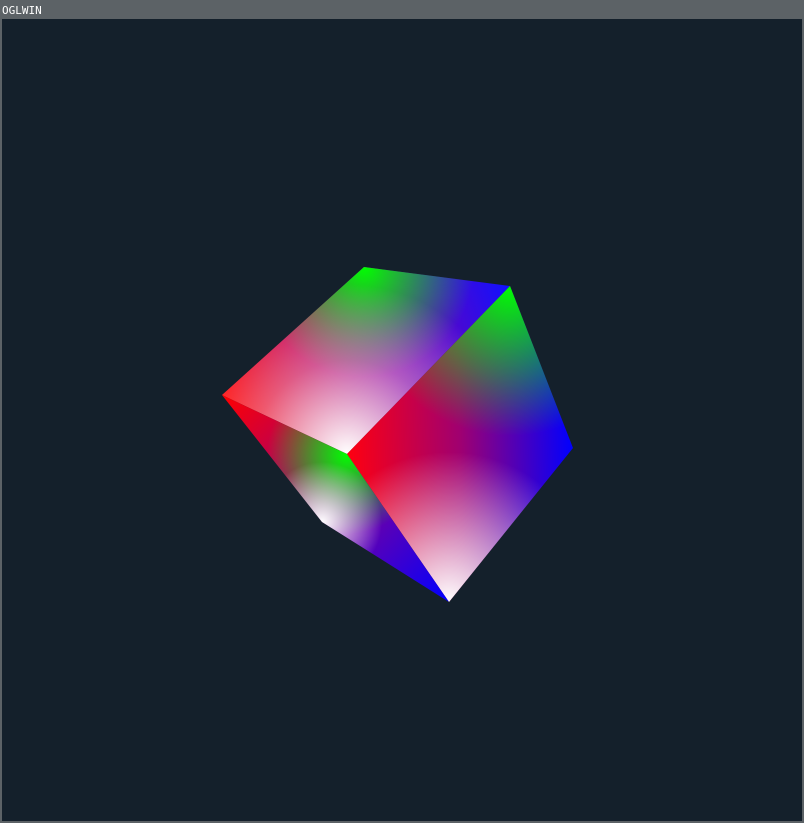  I want to click on window-title: OGLWIN, so click(22, 10).